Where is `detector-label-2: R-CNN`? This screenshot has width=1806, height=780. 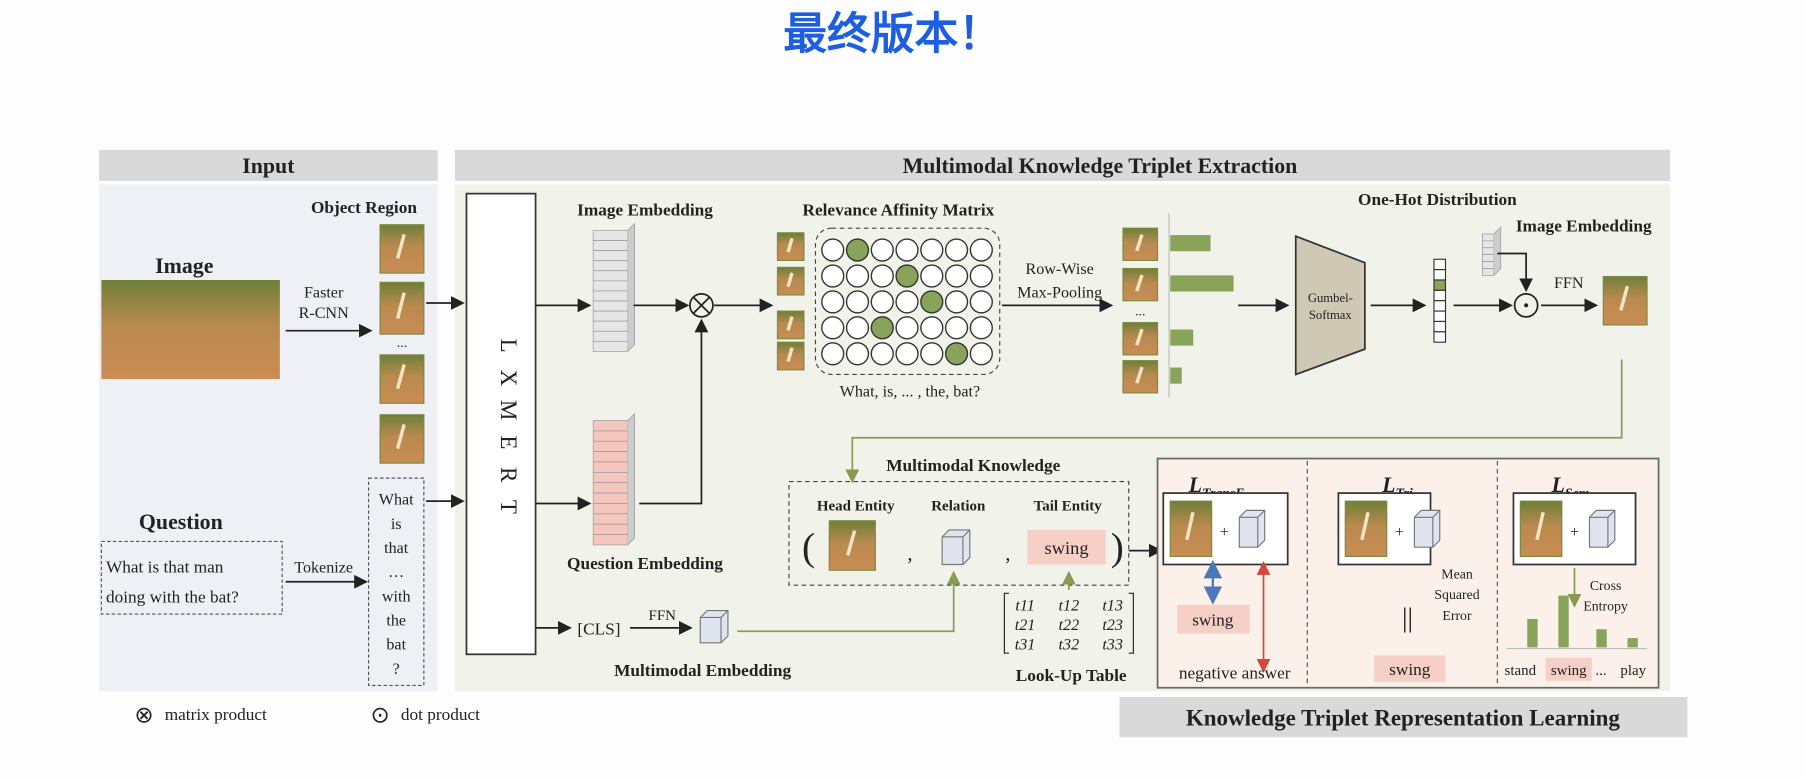 detector-label-2: R-CNN is located at coordinates (324, 313).